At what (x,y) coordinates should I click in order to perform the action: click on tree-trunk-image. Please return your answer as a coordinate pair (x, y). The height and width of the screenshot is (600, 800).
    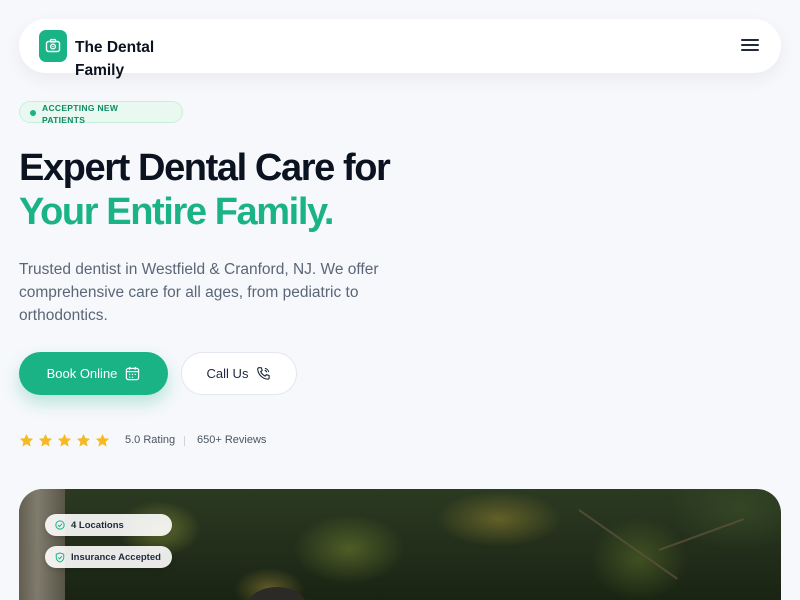
    Looking at the image, I should click on (42, 544).